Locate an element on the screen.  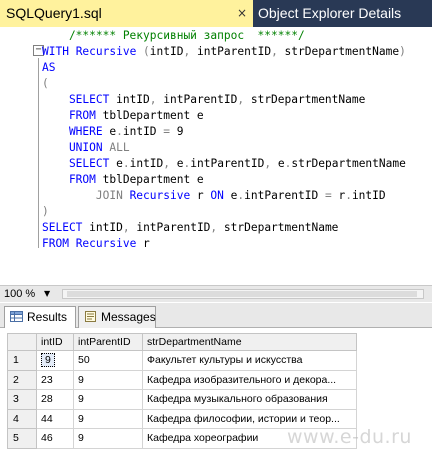
tab-results-label: Results is located at coordinates (47, 317).